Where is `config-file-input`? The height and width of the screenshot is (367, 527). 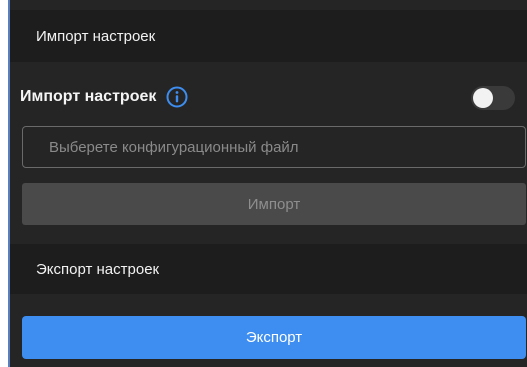
config-file-input is located at coordinates (274, 147).